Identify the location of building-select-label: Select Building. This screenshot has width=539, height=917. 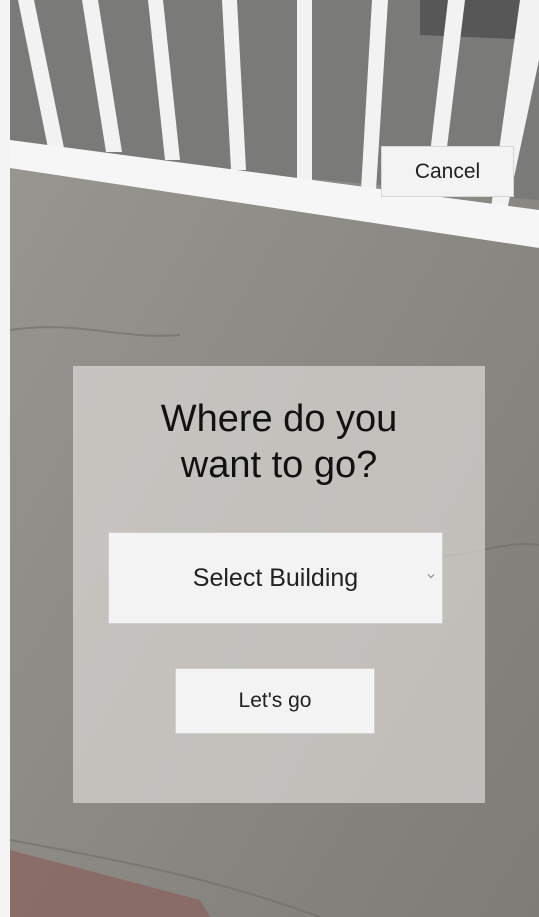
(275, 577).